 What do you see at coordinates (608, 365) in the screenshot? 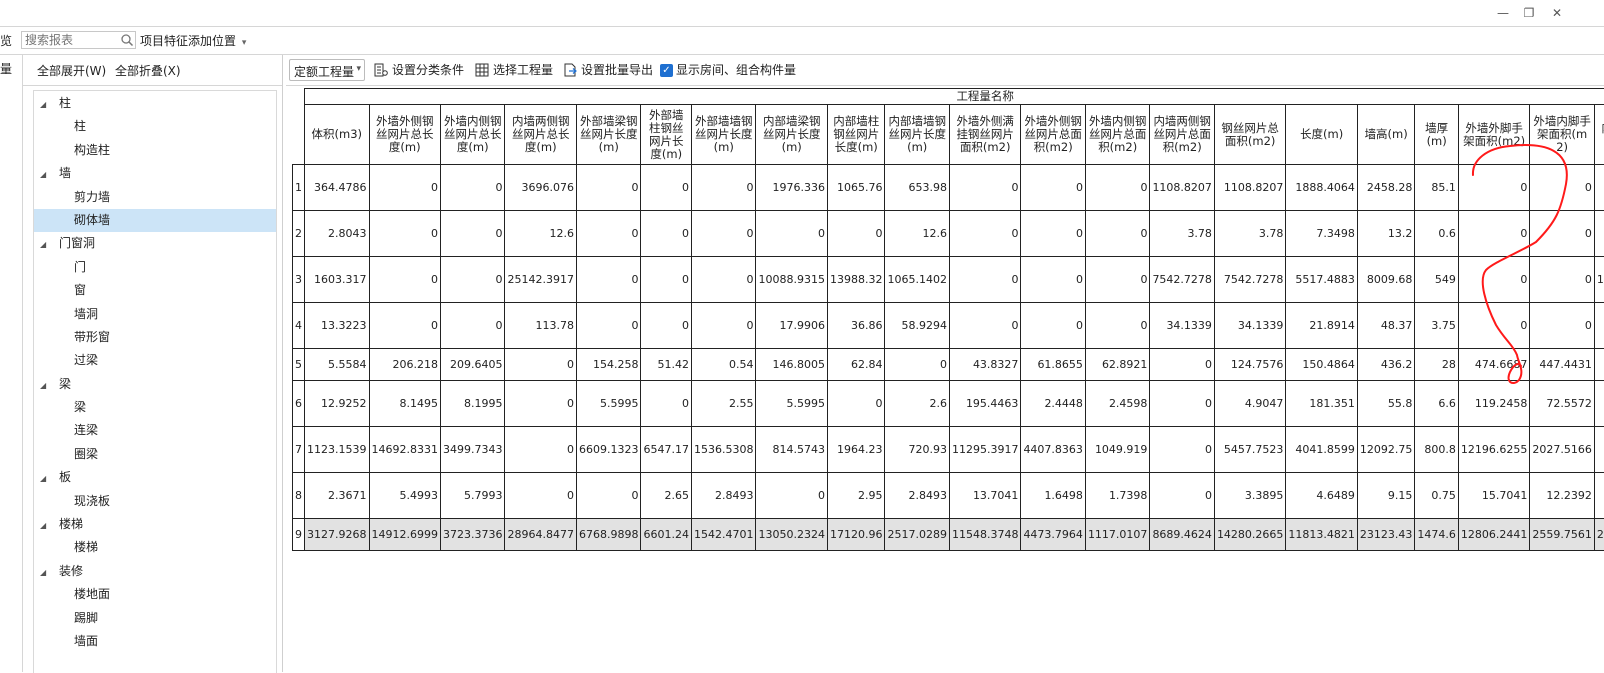
I see `table-cell: 154.258` at bounding box center [608, 365].